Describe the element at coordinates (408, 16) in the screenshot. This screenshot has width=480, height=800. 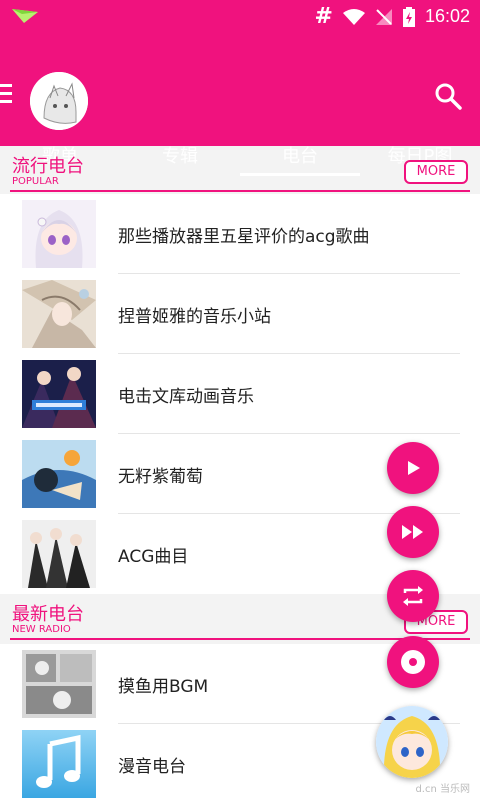
I see `battery-icon` at that location.